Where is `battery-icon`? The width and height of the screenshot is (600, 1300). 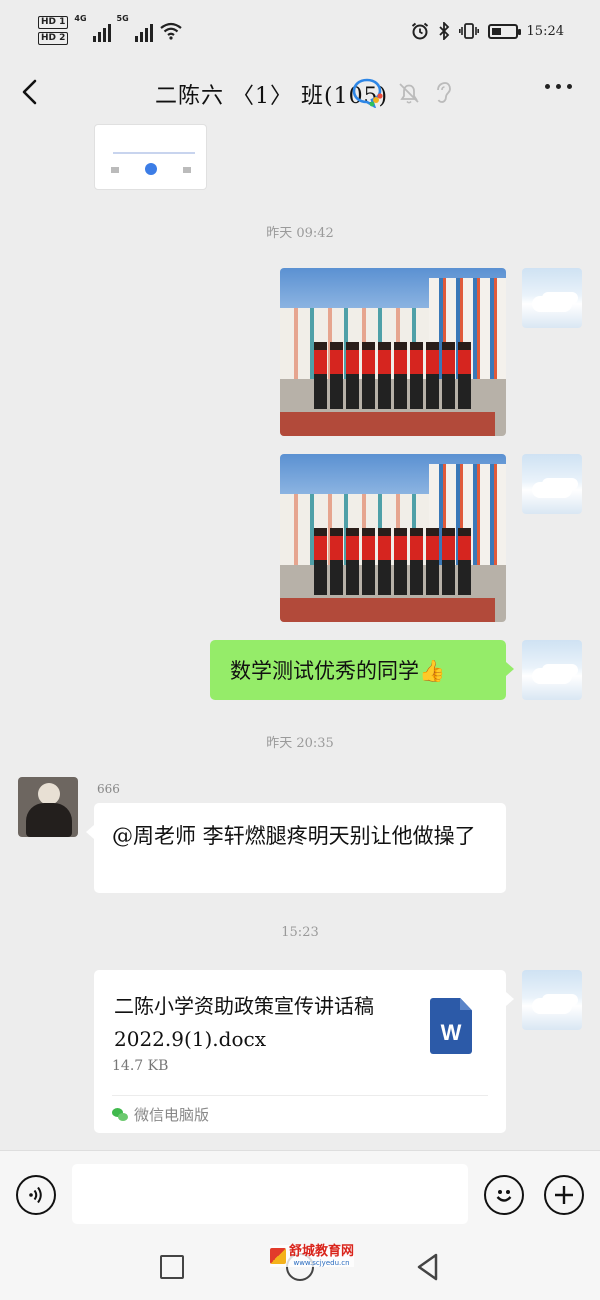 battery-icon is located at coordinates (504, 31).